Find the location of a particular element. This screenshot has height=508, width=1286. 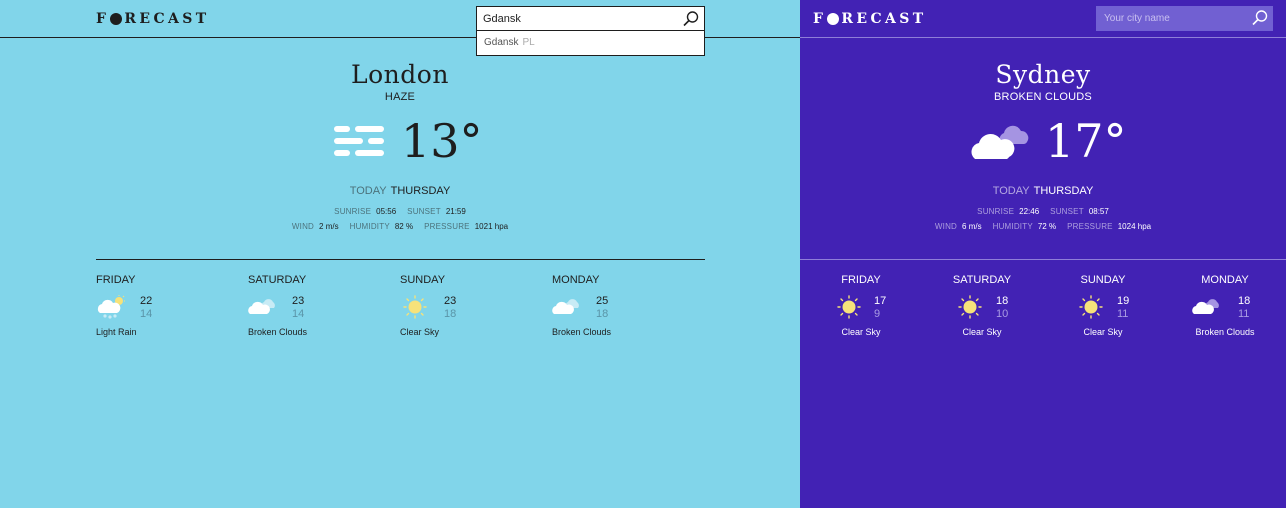

current-temperature: 13° is located at coordinates (442, 141).